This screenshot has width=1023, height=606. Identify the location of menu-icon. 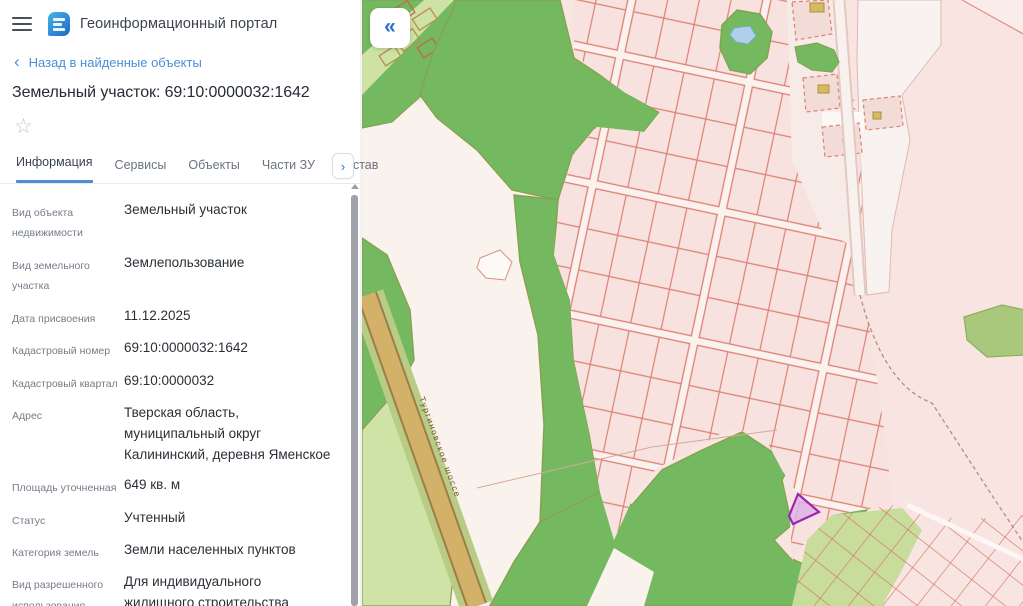
(22, 24).